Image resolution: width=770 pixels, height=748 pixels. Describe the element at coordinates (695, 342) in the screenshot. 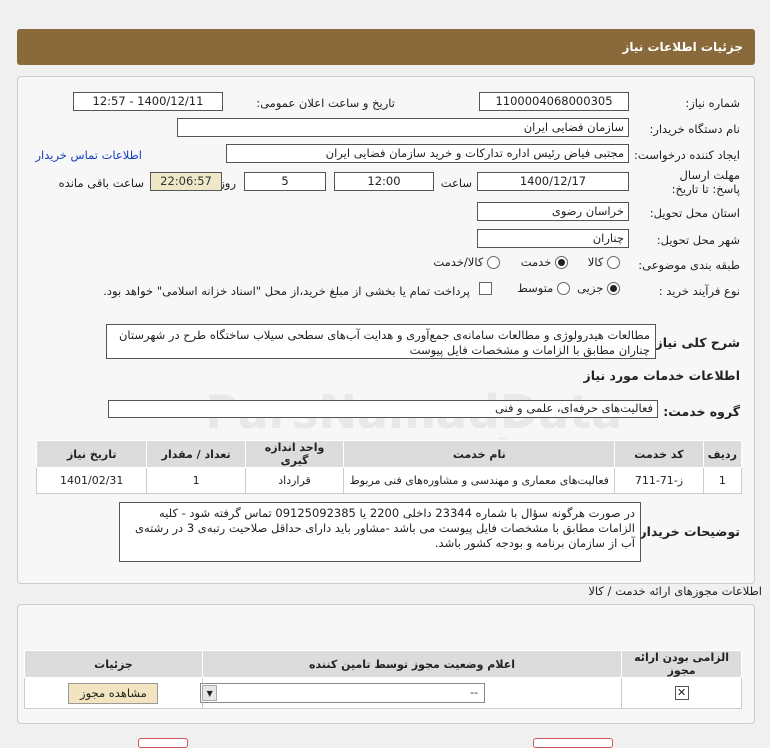

I see `description-label: شرح کلی نیاز:` at that location.